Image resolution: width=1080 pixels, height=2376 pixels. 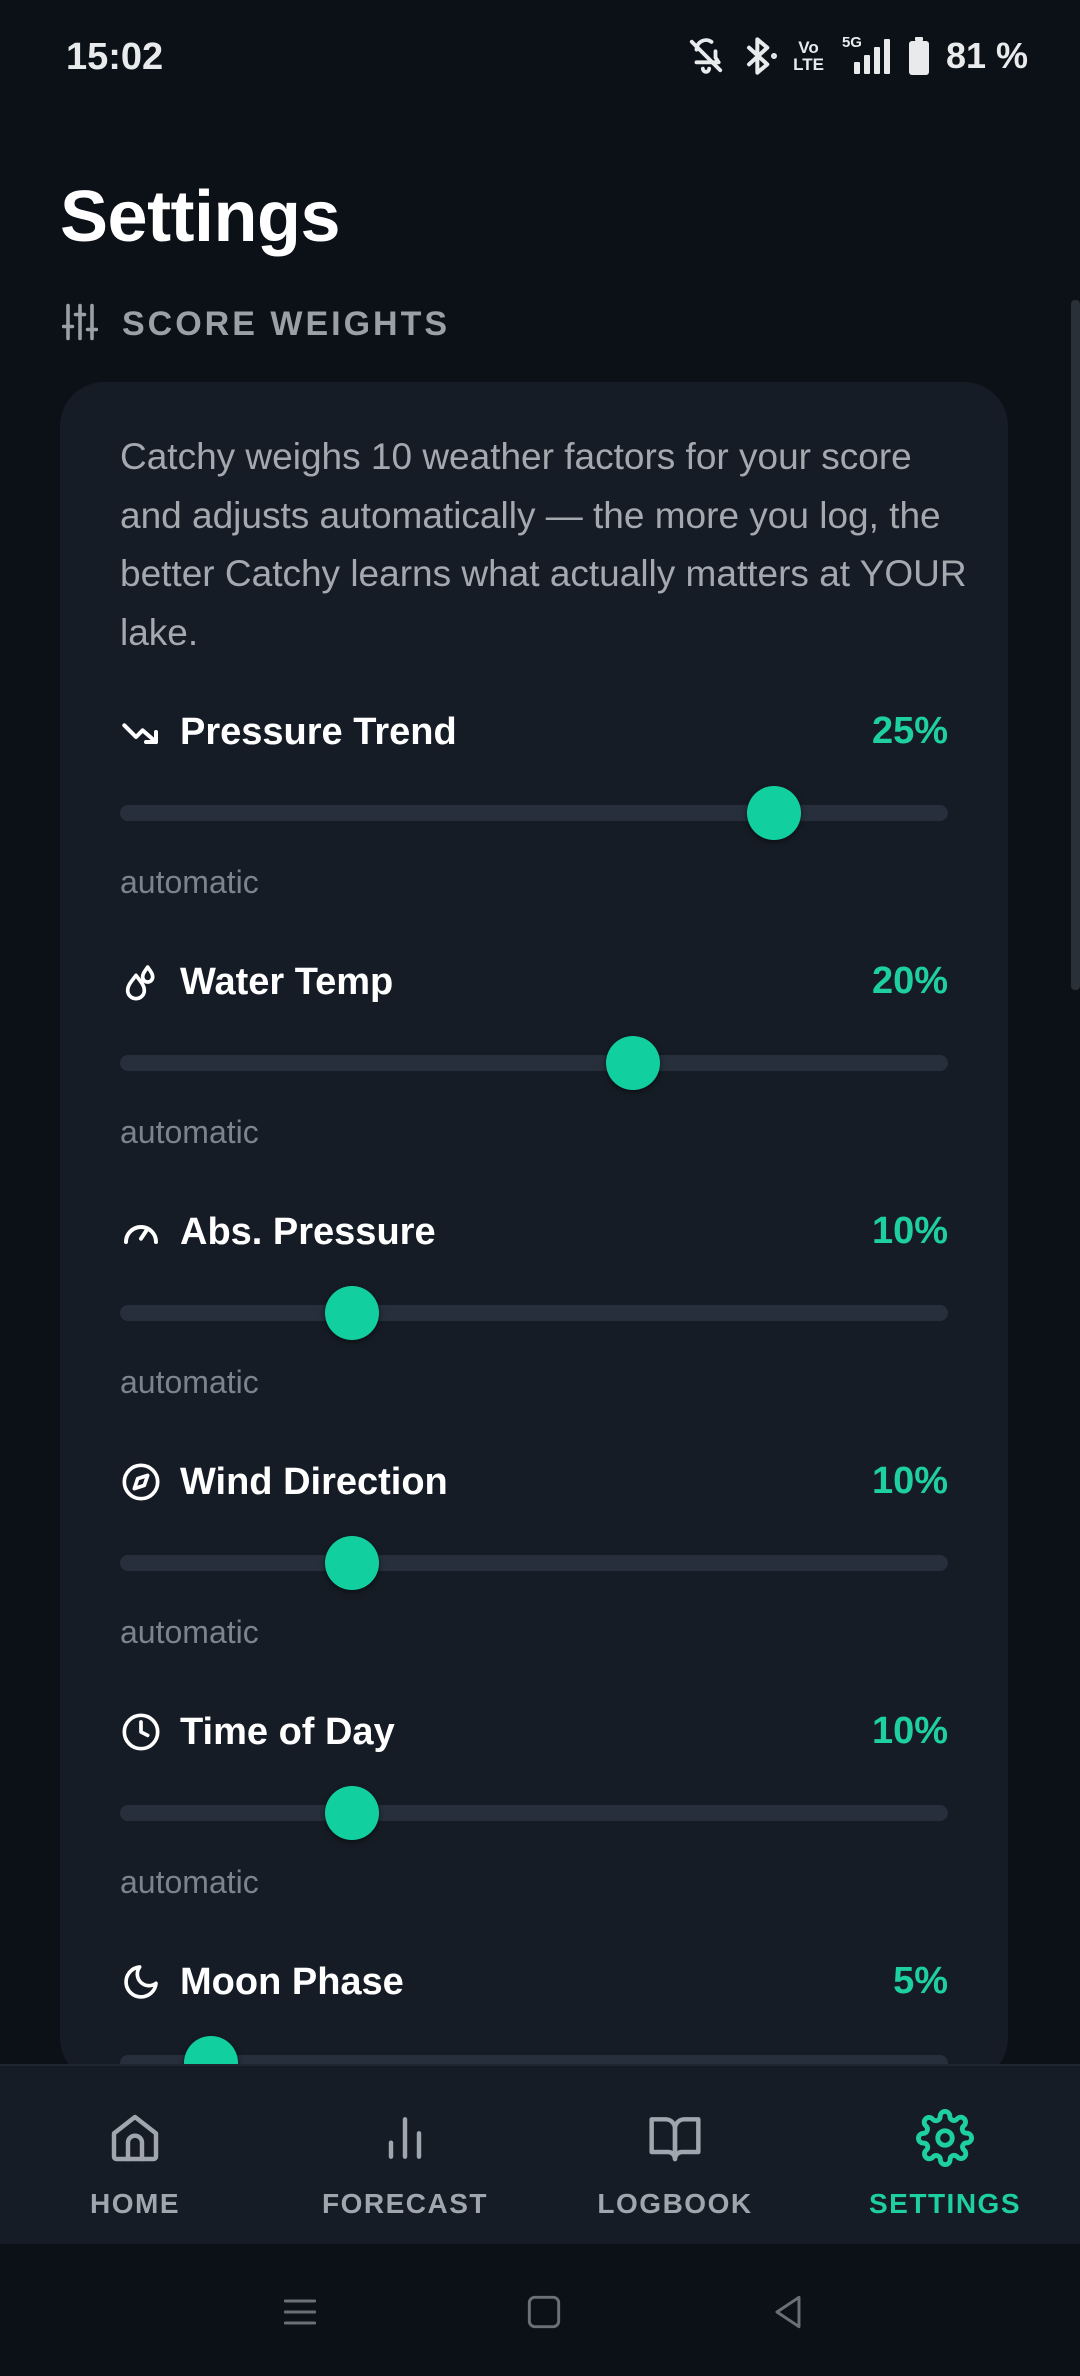 I want to click on book-open-icon, so click(x=675, y=2138).